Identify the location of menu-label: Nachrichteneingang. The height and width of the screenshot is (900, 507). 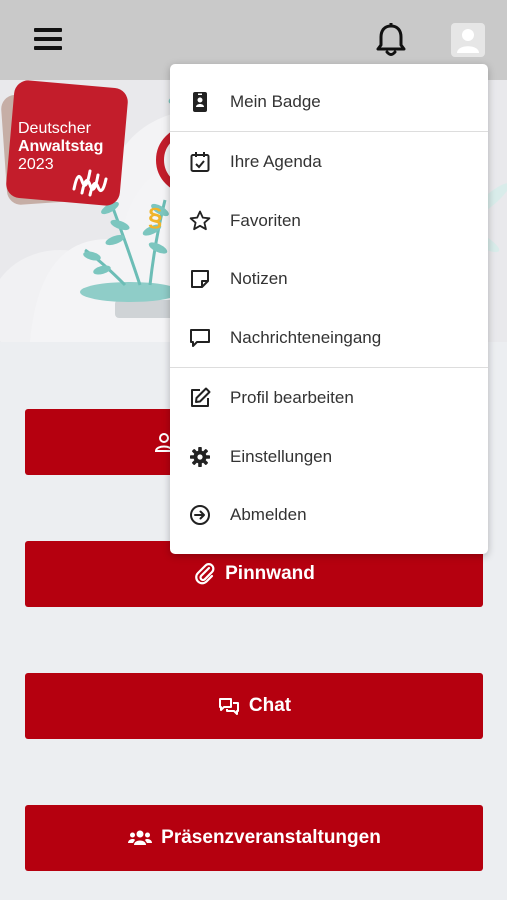
(306, 337).